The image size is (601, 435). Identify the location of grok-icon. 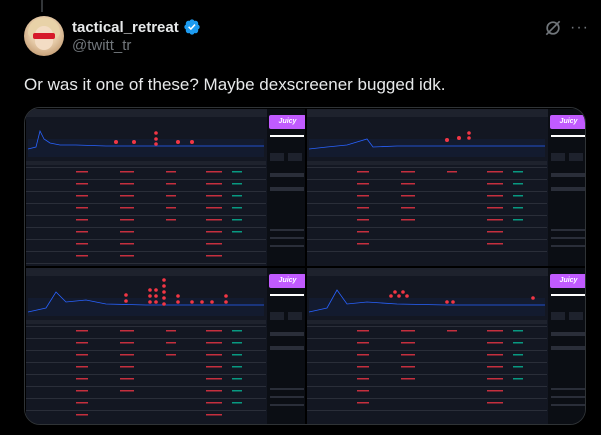
(553, 28).